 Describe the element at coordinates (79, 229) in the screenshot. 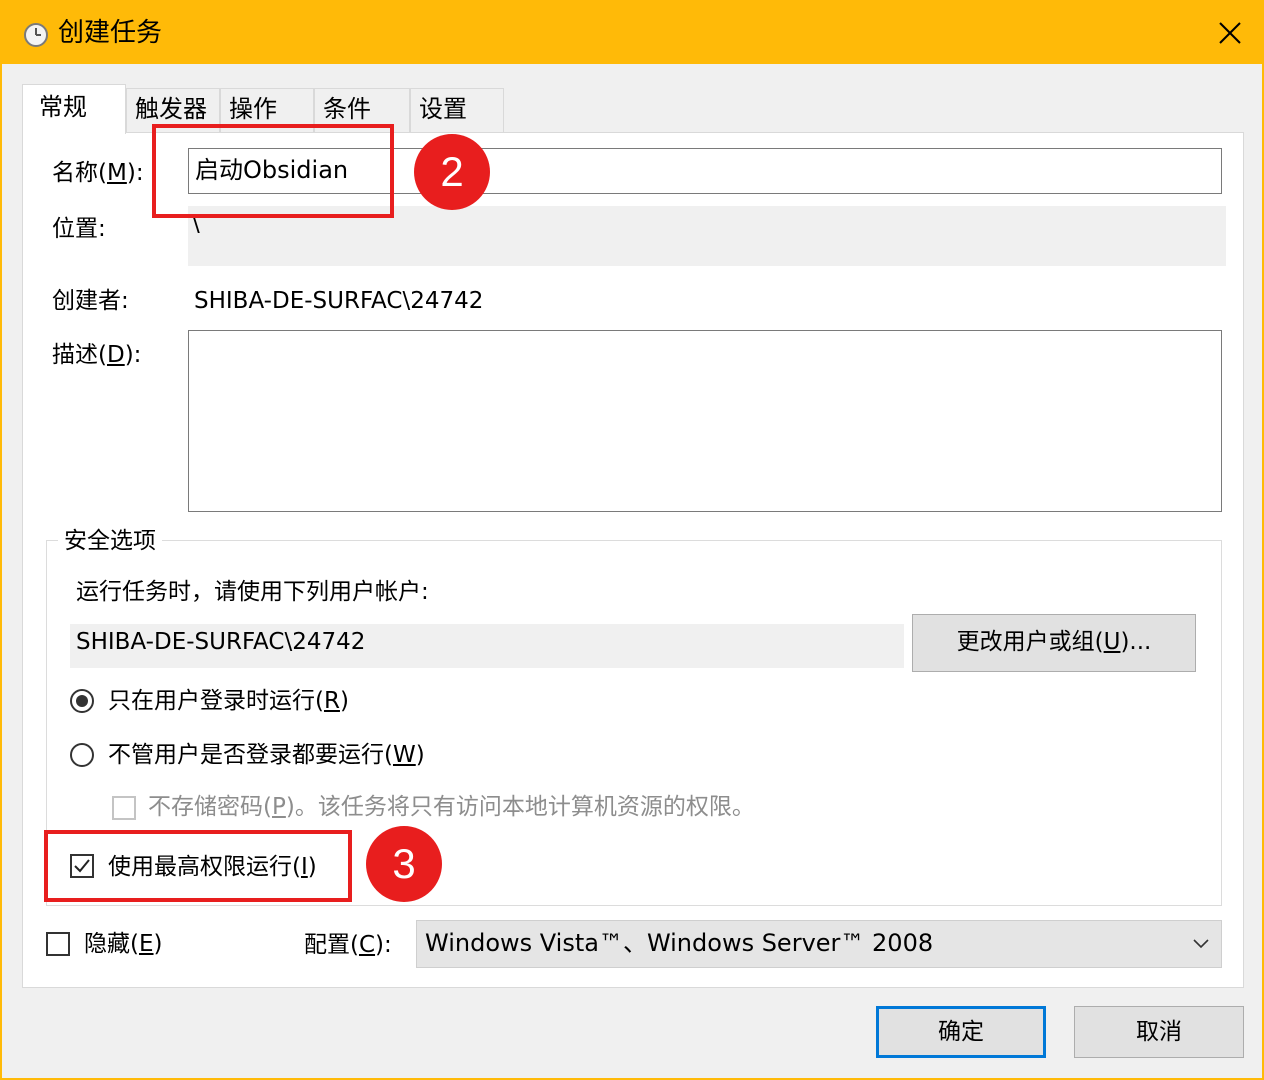

I see `location-label: 位置:` at that location.